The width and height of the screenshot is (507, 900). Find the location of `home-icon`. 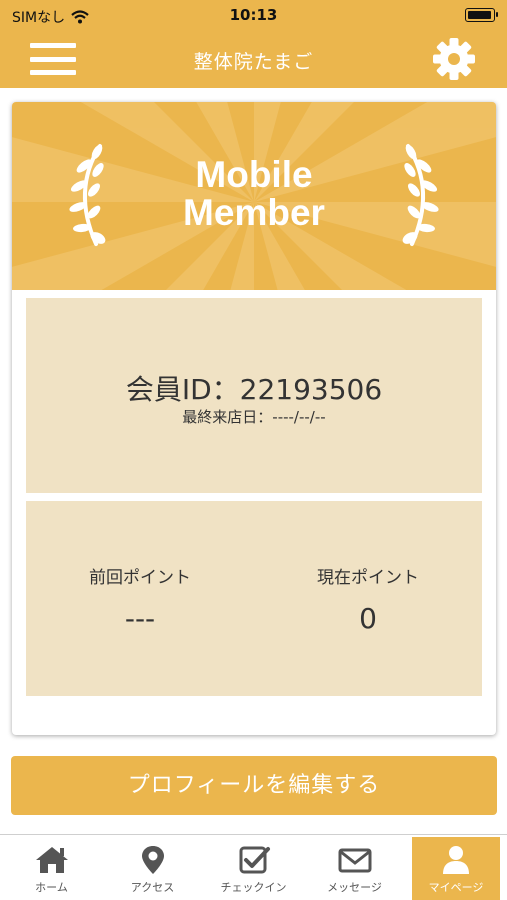

home-icon is located at coordinates (51, 860).